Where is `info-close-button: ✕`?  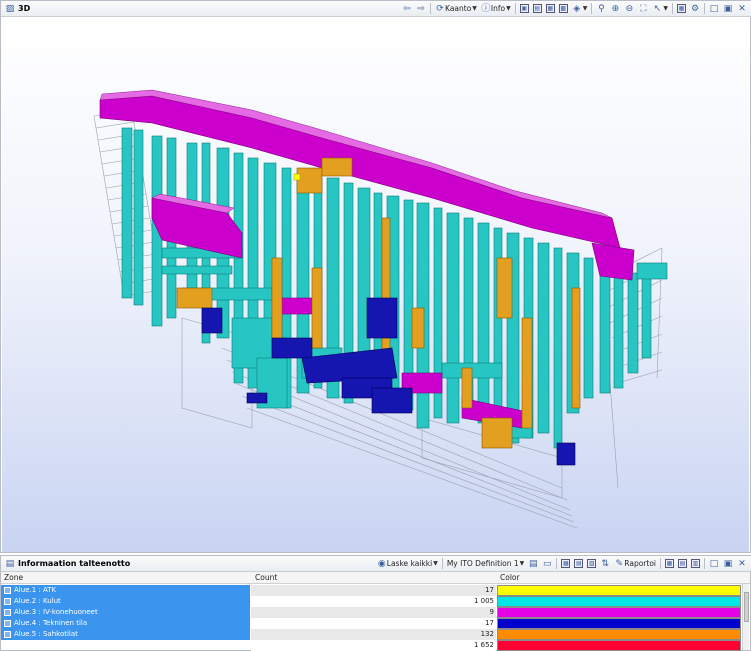
info-close-button: ✕ is located at coordinates (742, 564).